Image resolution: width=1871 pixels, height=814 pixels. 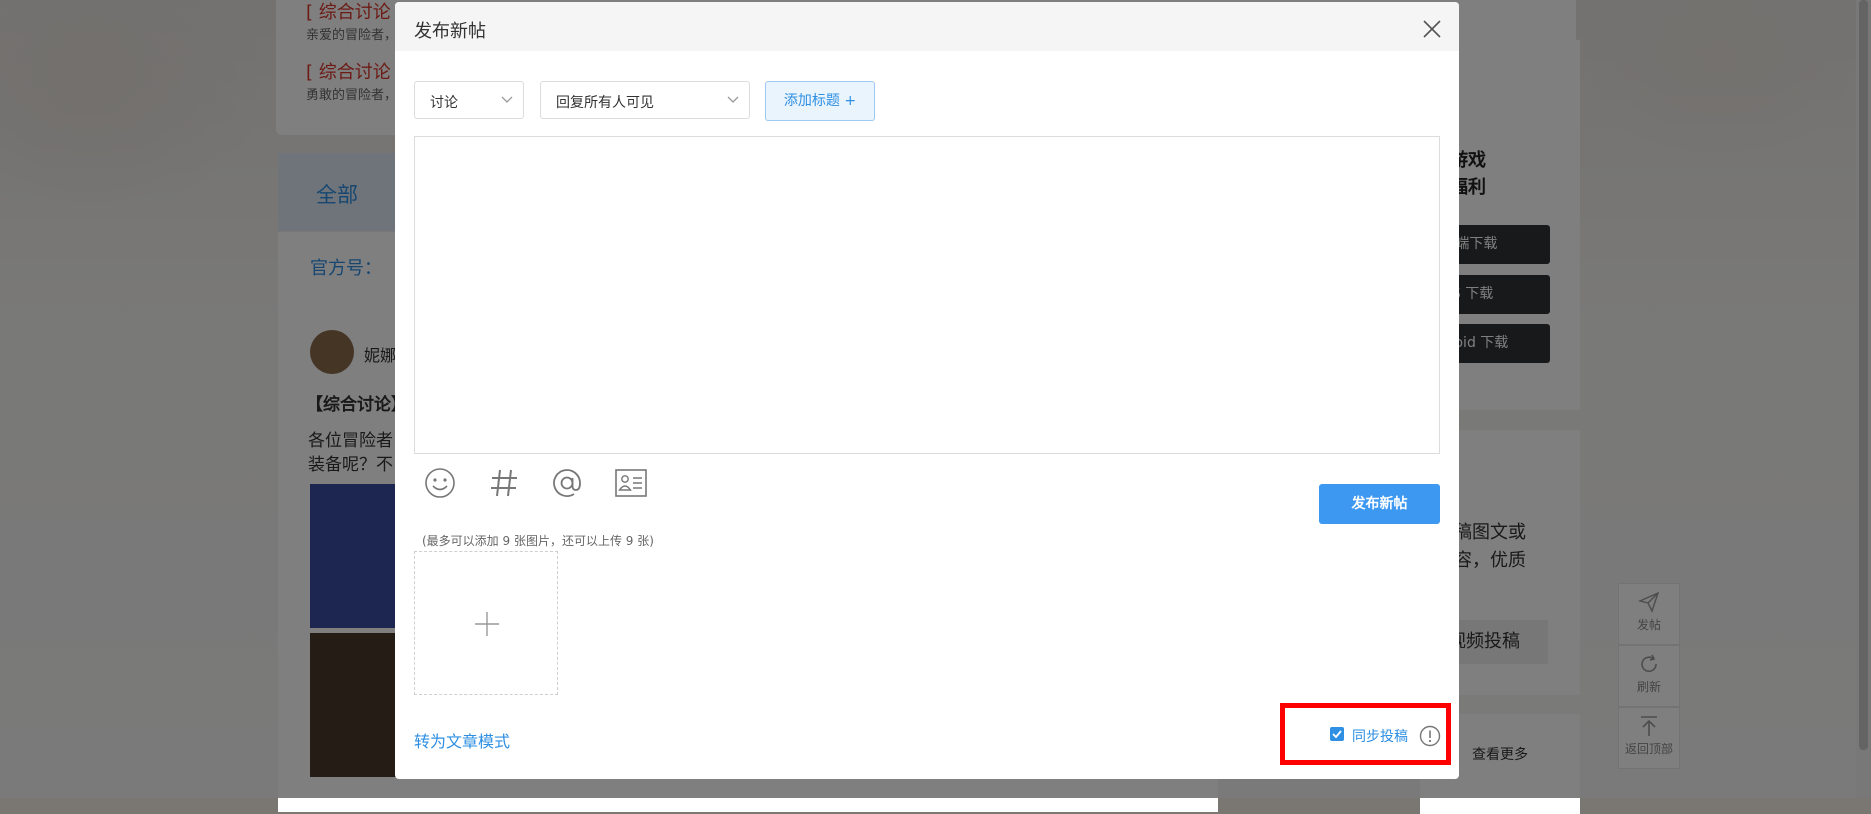 I want to click on sync-checkbox, so click(x=1337, y=734).